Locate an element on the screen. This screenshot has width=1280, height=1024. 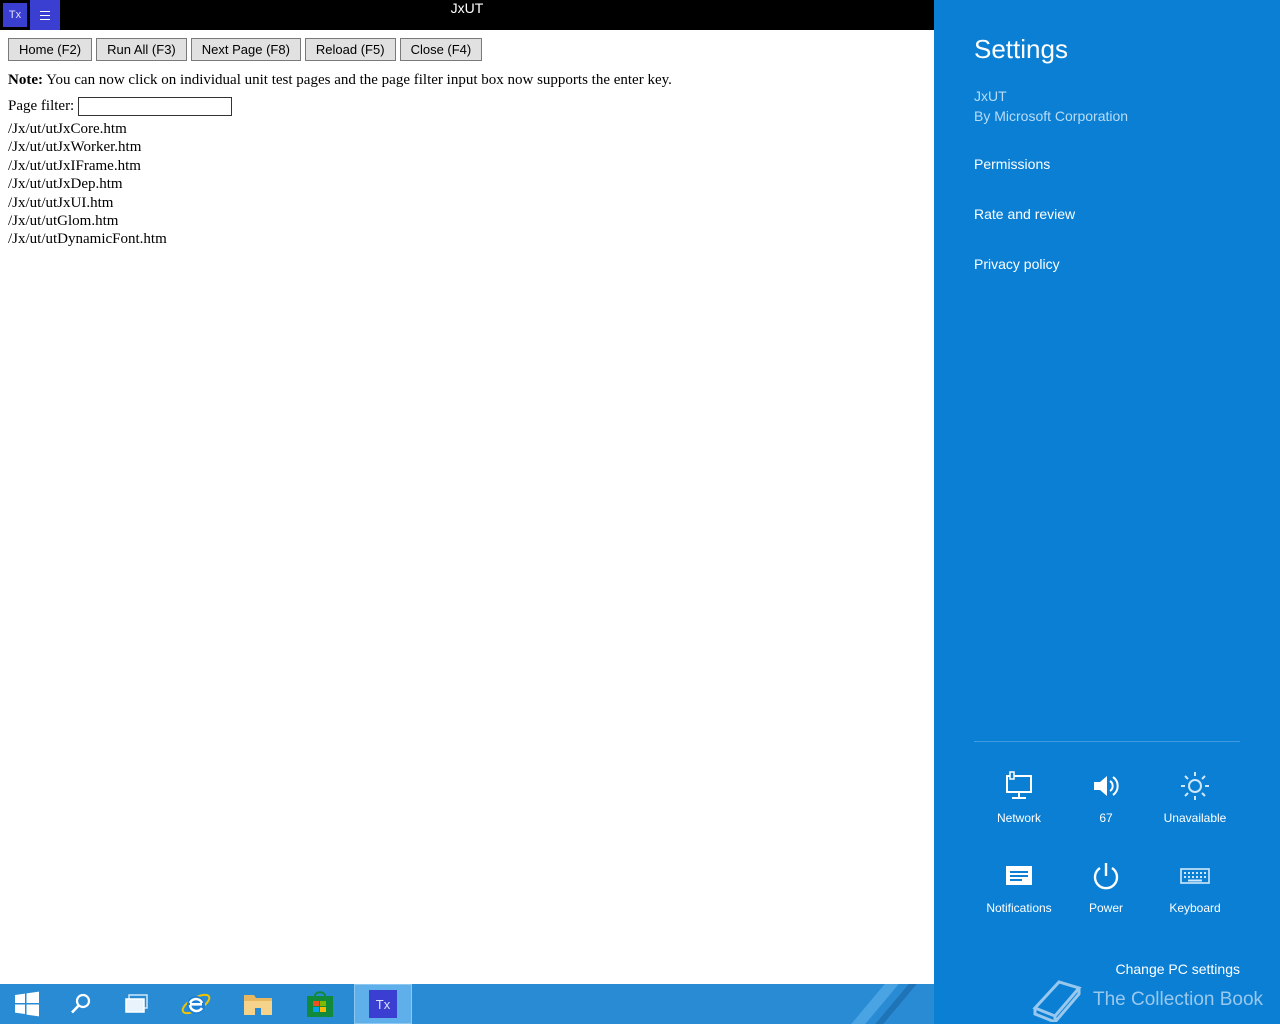
watermark-text: The Collection Book is located at coordinates (1178, 999).